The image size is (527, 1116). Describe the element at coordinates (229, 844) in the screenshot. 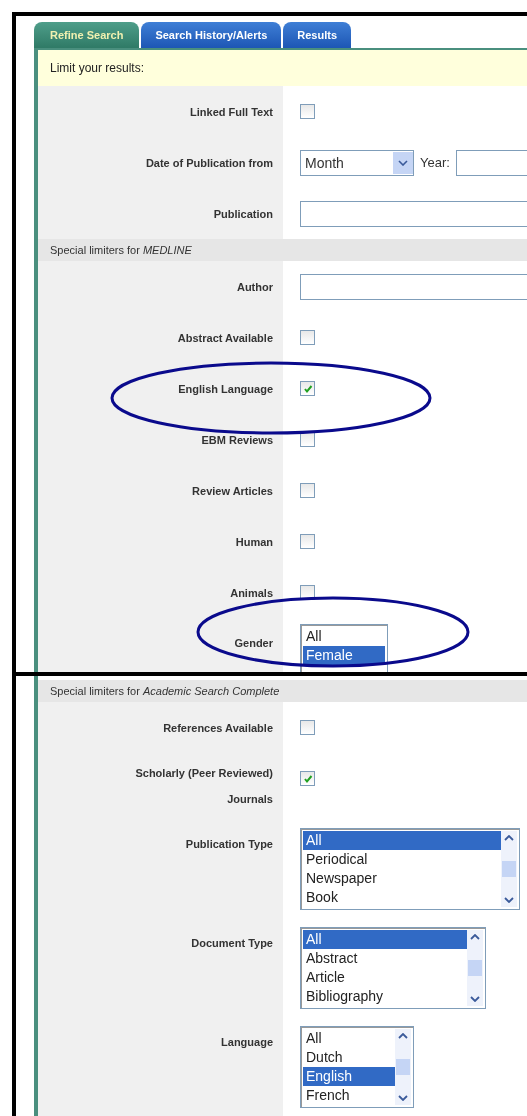

I see `field-label: Publication Type` at that location.